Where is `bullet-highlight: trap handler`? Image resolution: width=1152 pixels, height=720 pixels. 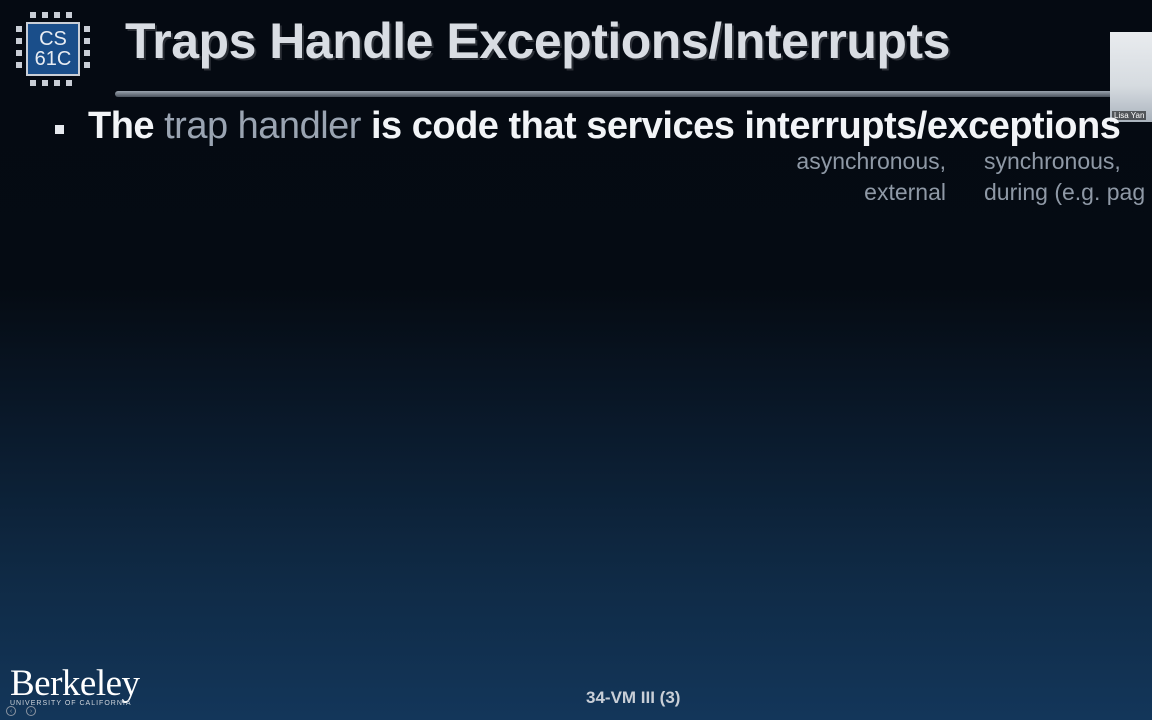 bullet-highlight: trap handler is located at coordinates (262, 126).